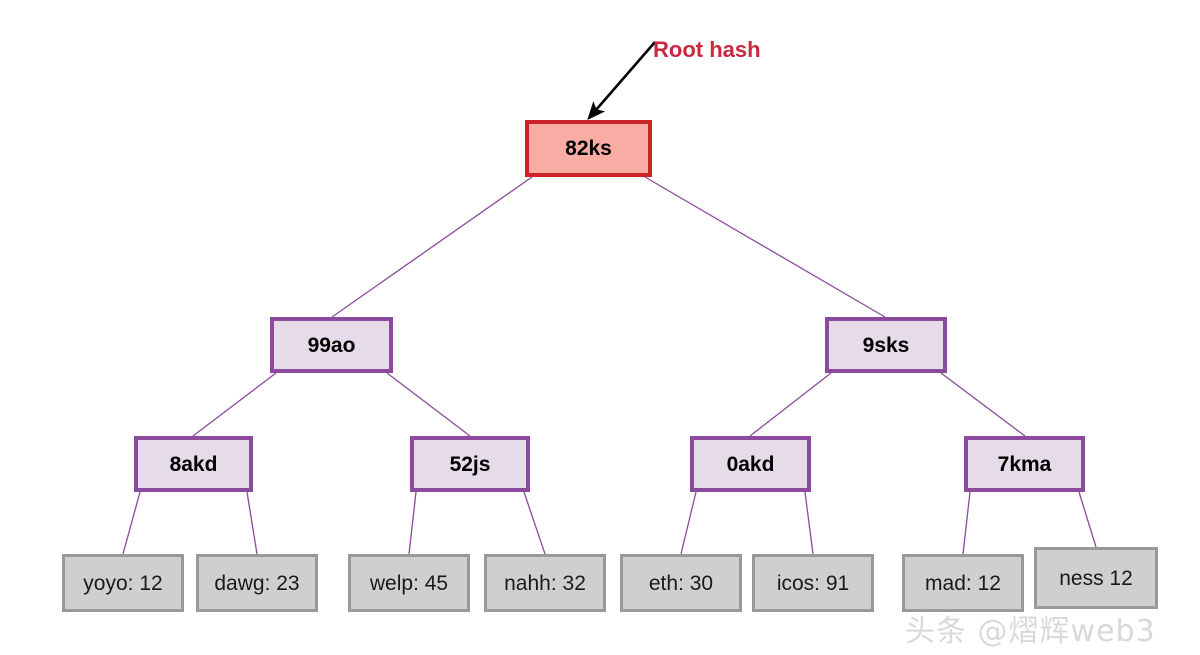 The image size is (1200, 655). What do you see at coordinates (621, 80) in the screenshot?
I see `root-hash-arrow-icon` at bounding box center [621, 80].